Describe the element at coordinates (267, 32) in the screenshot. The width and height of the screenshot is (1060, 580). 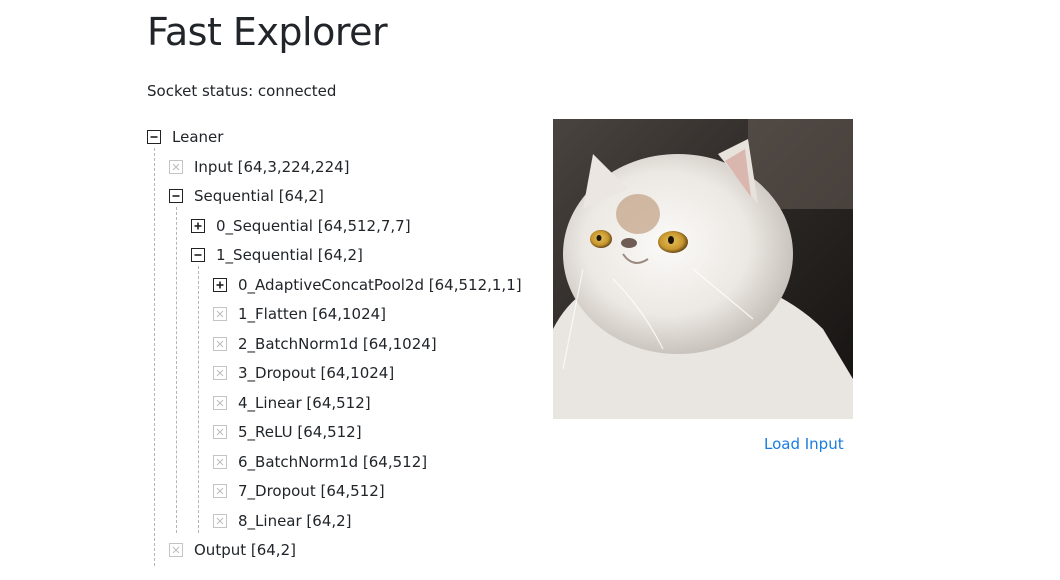
I see `page-title: Fast Explorer` at that location.